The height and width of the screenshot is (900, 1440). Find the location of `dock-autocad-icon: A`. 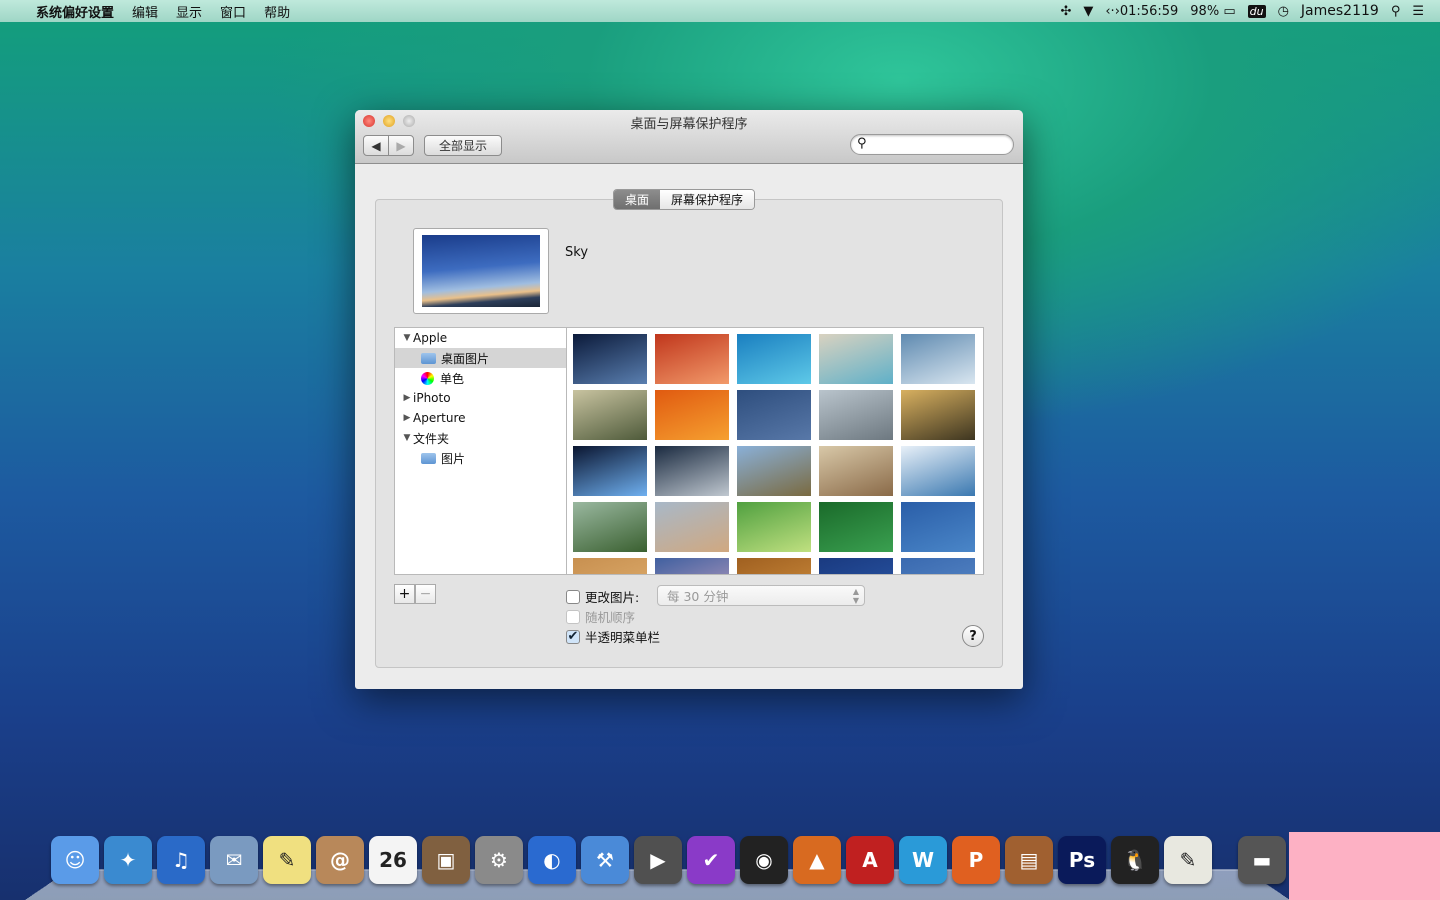

dock-autocad-icon: A is located at coordinates (870, 860).